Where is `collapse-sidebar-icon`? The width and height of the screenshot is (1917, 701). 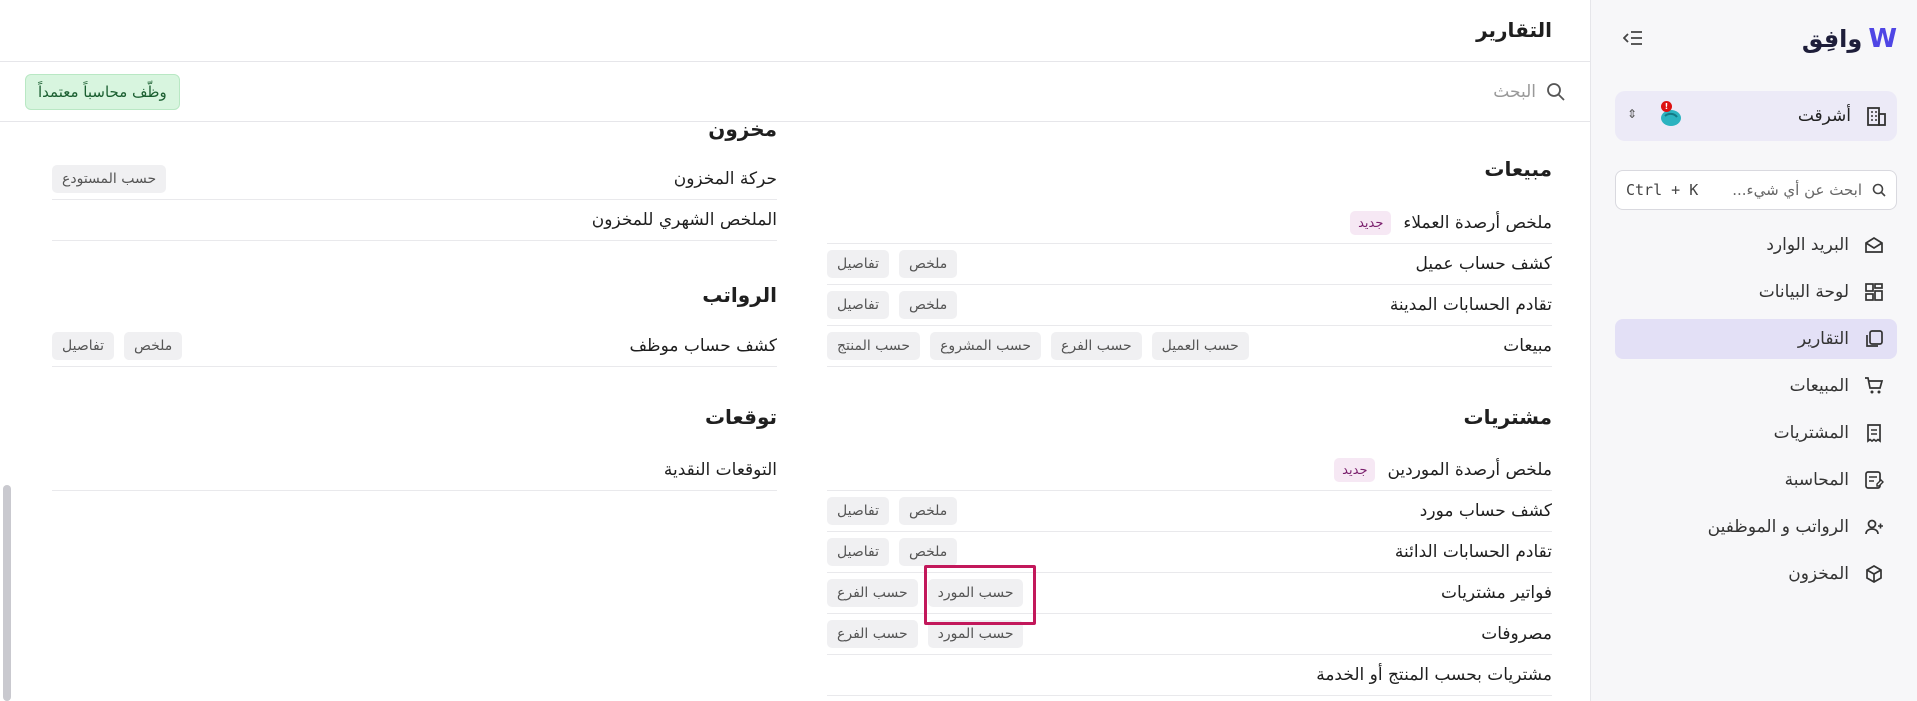
collapse-sidebar-icon is located at coordinates (1633, 38).